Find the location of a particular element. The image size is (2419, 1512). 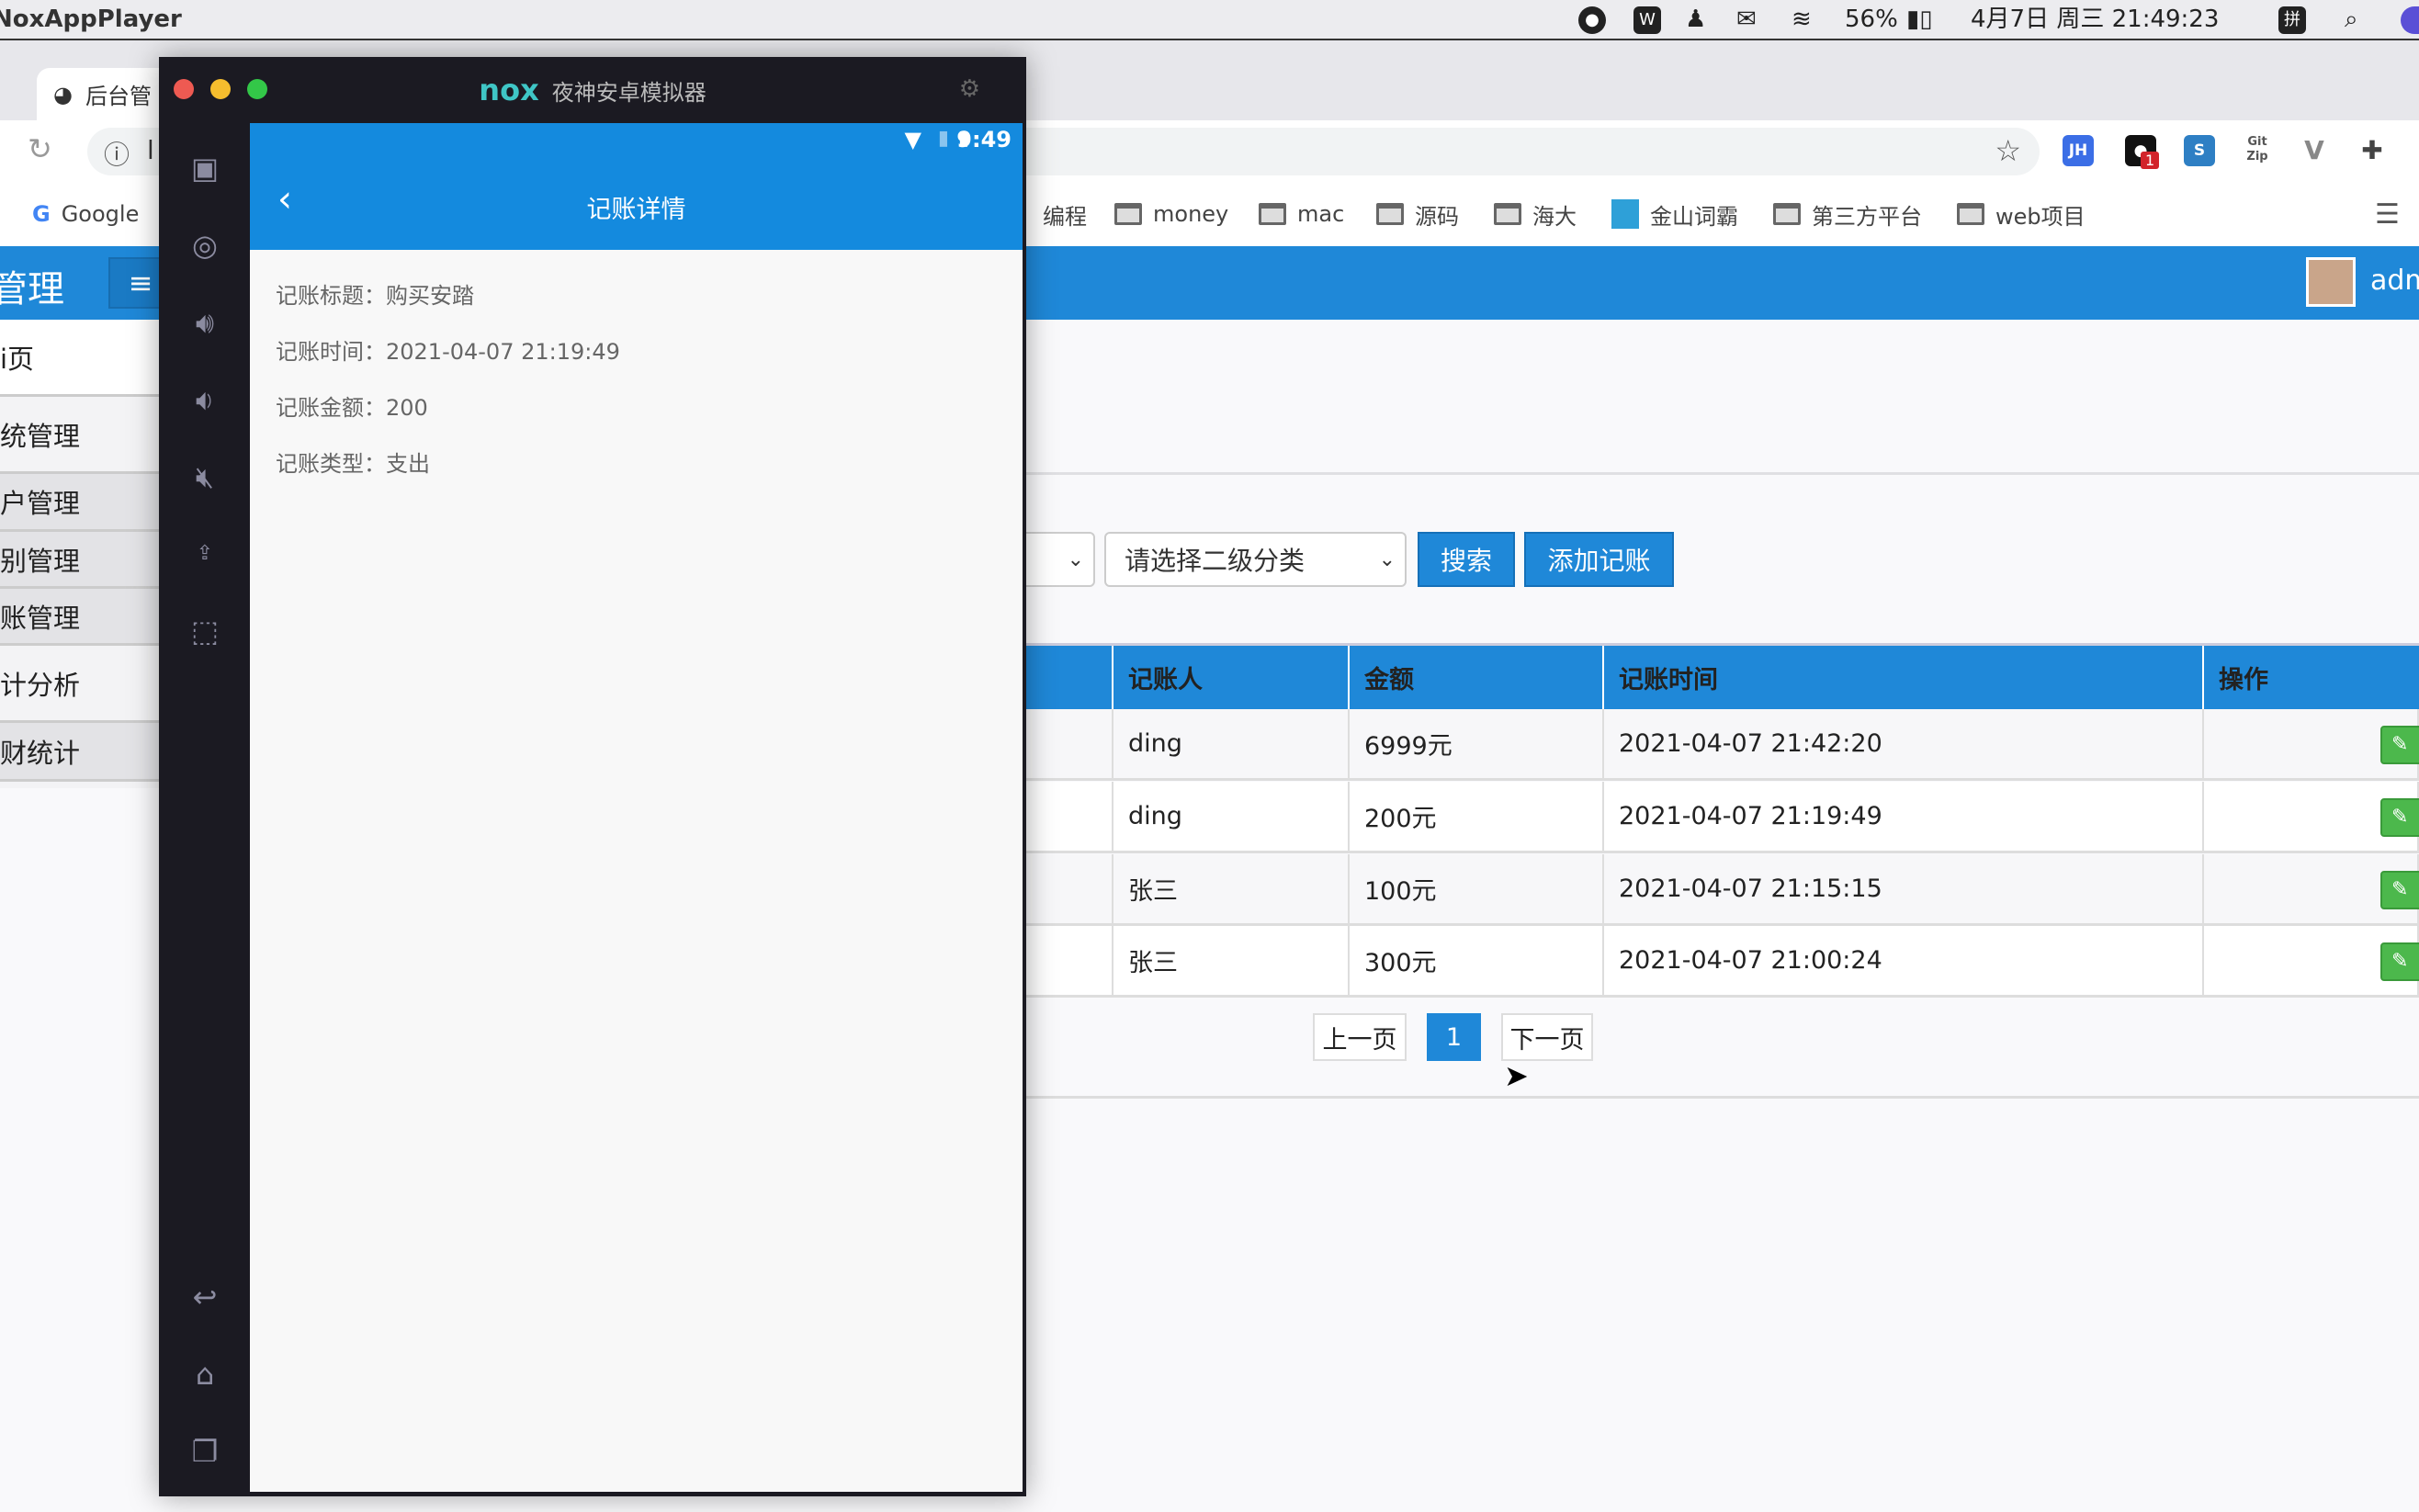

mouse-cursor-icon: ➤ is located at coordinates (1516, 1075).